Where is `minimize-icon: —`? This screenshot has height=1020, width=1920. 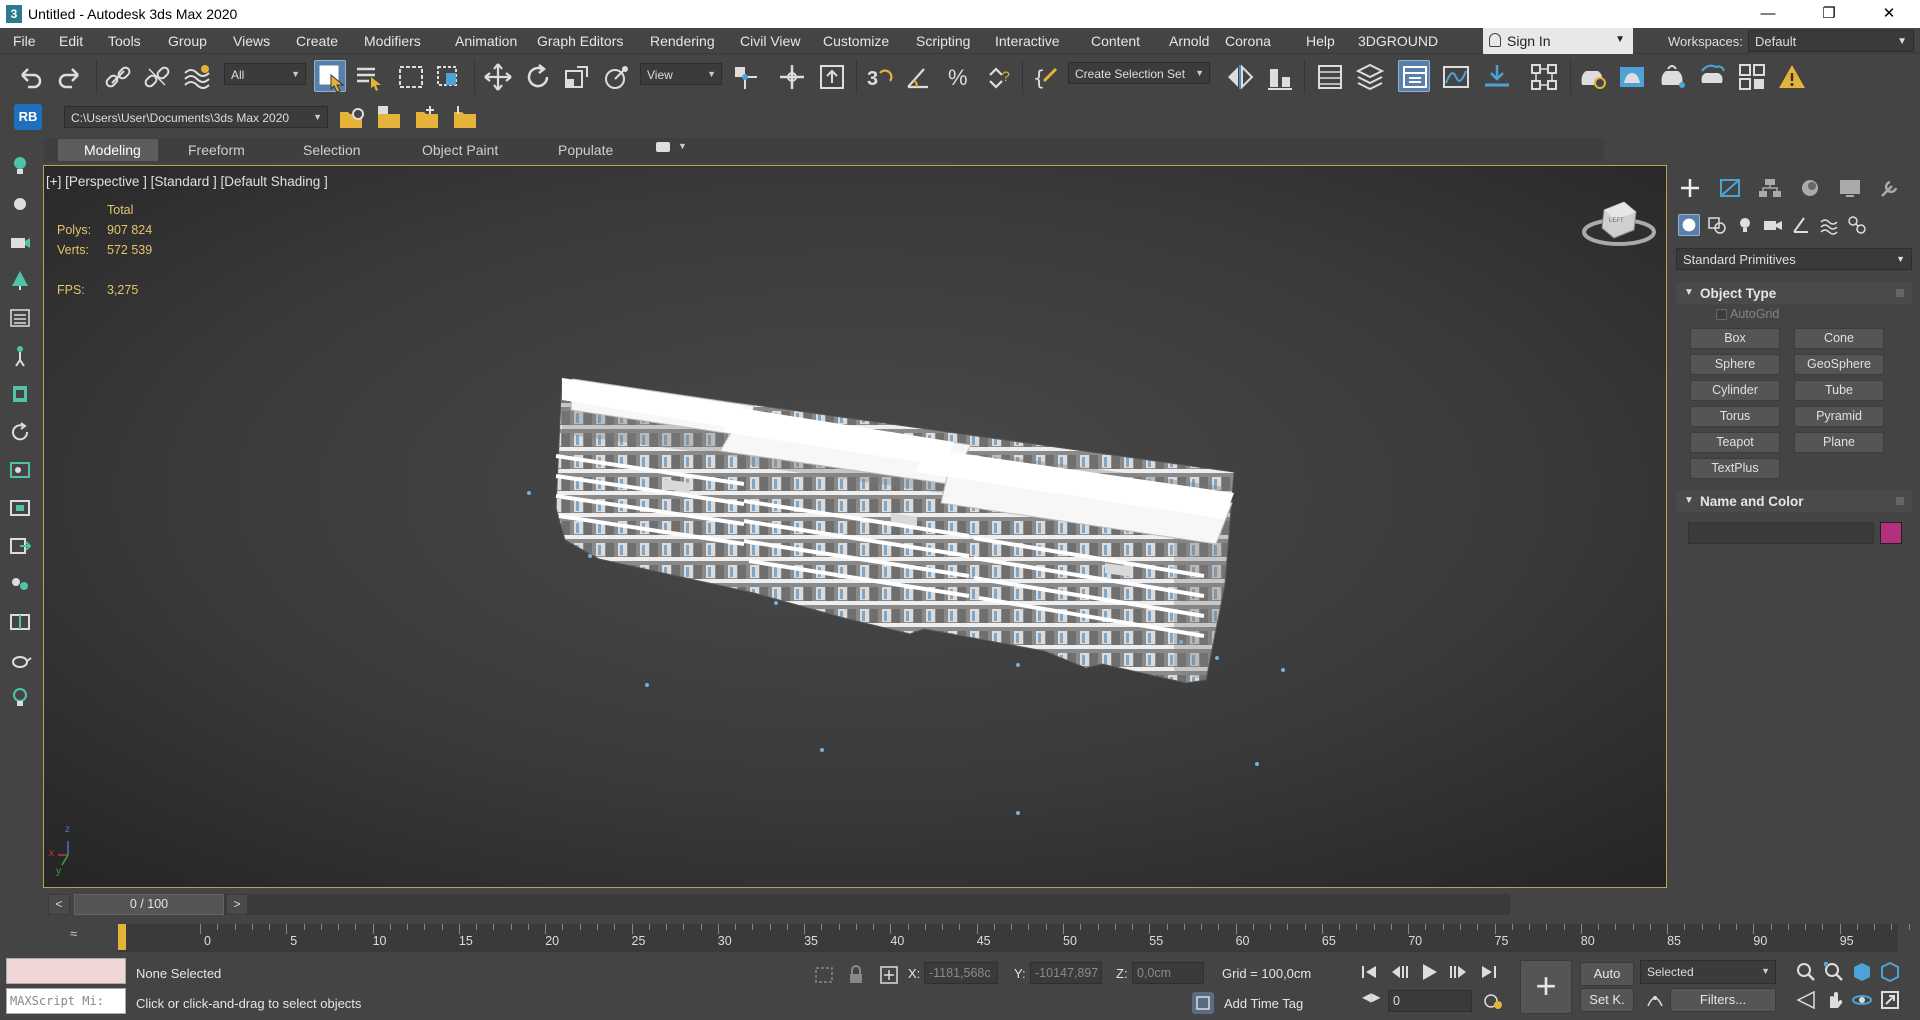
minimize-icon: — is located at coordinates (1768, 14).